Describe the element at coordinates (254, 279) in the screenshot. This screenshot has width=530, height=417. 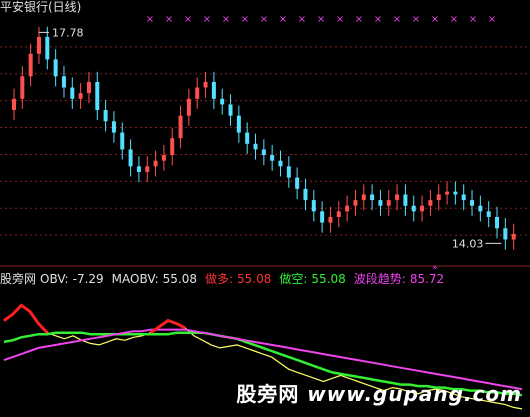
I see `zuoduo-value: 55.08` at that location.